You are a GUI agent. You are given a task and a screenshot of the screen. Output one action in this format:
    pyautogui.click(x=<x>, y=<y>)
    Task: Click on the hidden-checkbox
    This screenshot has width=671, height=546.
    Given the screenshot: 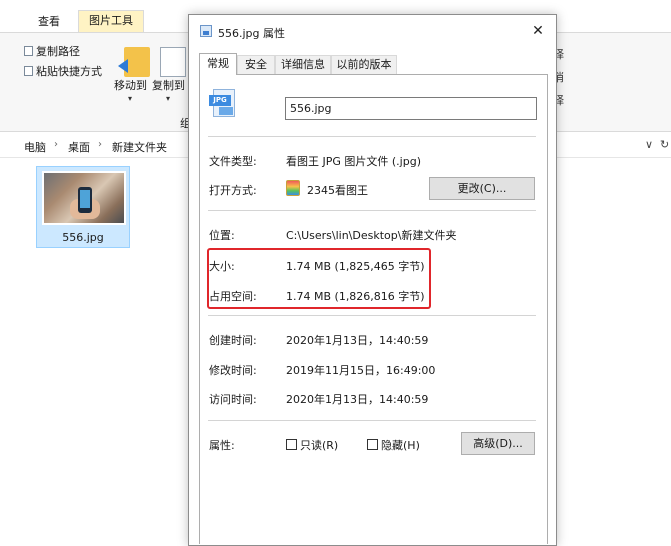 What is the action you would take?
    pyautogui.click(x=372, y=444)
    